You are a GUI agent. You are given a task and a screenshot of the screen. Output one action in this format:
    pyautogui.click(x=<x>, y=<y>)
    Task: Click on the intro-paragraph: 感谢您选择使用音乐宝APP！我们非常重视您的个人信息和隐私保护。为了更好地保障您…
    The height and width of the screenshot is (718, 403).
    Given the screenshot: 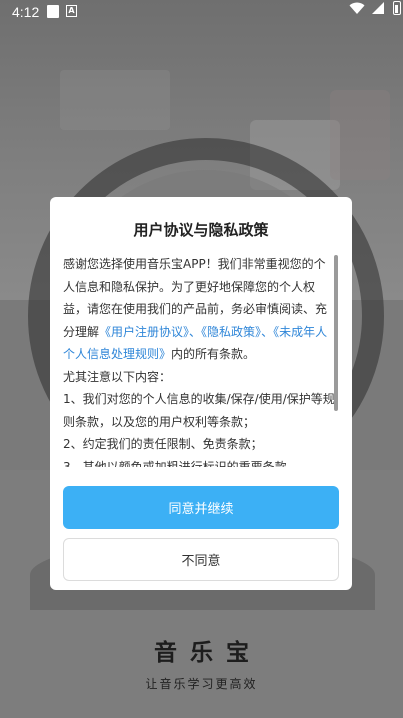 What is the action you would take?
    pyautogui.click(x=200, y=309)
    